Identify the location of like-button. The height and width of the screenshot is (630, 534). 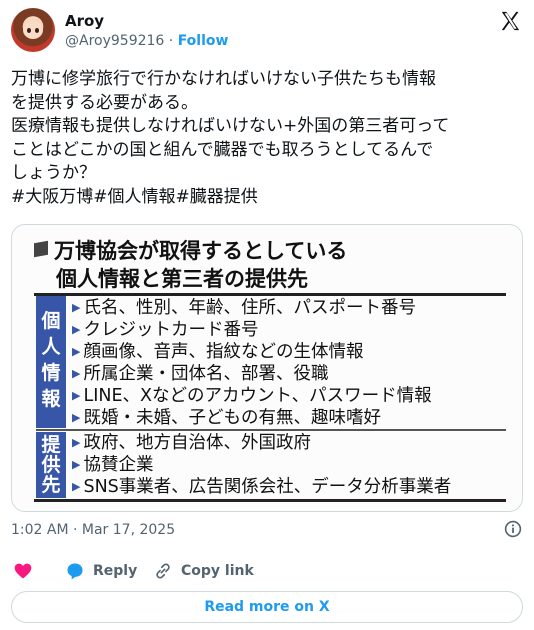
(27, 571).